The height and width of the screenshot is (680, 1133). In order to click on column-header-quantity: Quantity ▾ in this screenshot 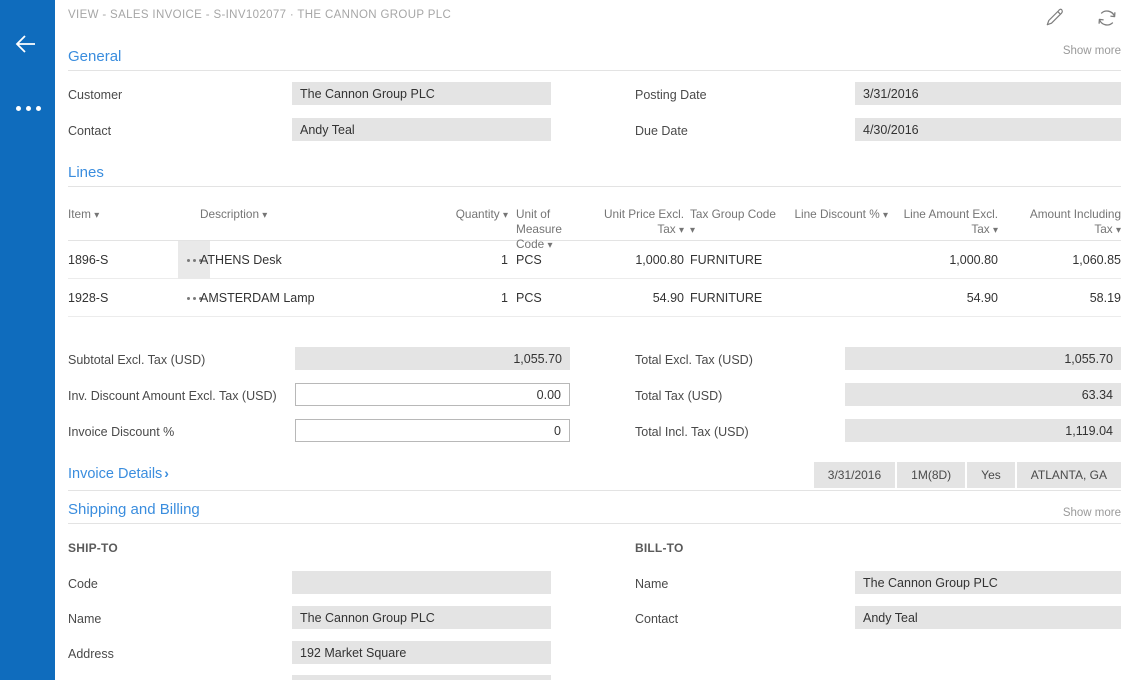, I will do `click(453, 215)`.